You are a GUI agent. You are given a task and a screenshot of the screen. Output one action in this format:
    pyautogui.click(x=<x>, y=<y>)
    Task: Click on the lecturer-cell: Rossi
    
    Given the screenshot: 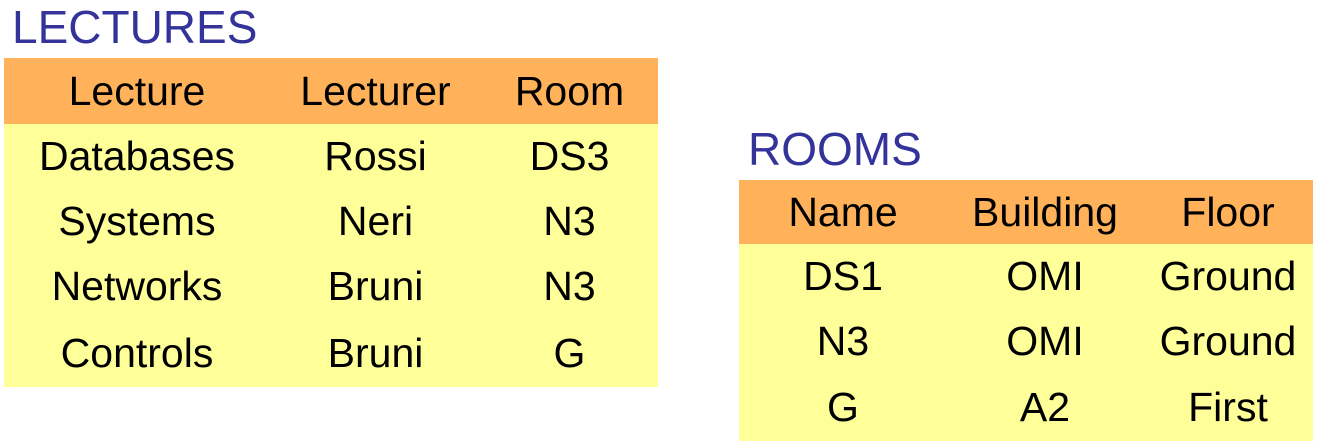 What is the action you would take?
    pyautogui.click(x=375, y=156)
    